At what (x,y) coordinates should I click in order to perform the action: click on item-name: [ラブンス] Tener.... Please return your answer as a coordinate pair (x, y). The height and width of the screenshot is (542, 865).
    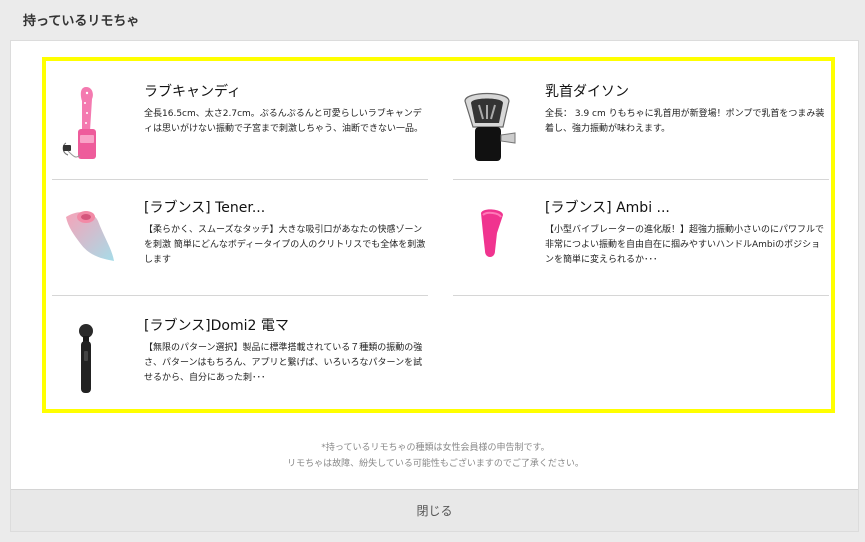
    Looking at the image, I should click on (204, 207).